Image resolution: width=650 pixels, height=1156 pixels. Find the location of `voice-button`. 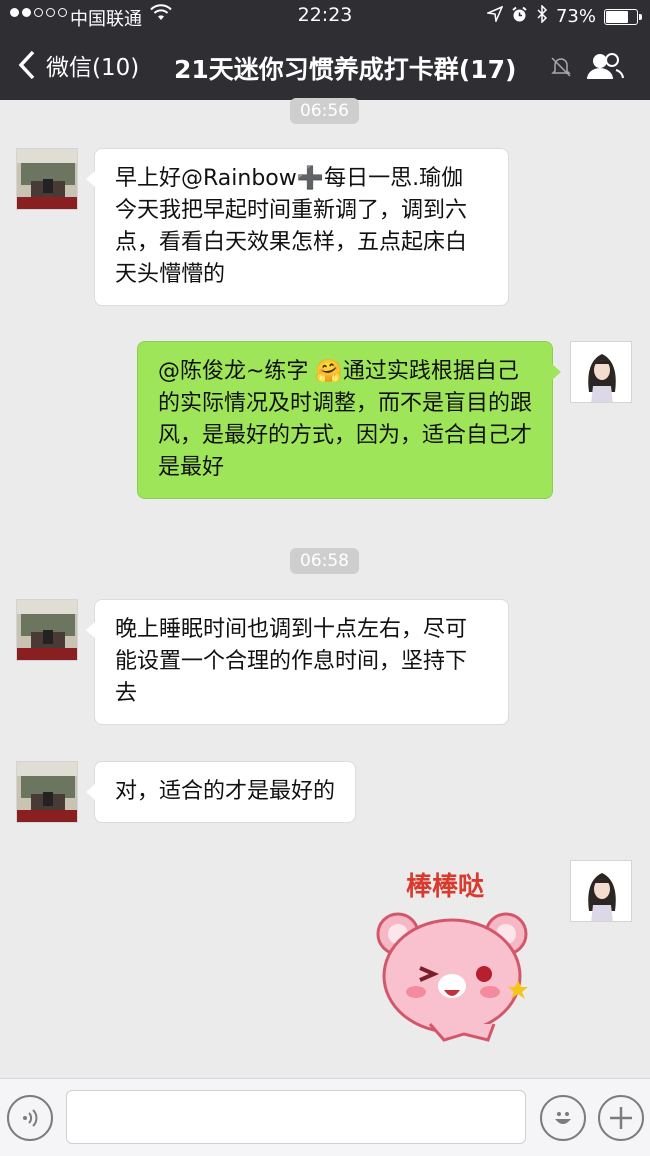

voice-button is located at coordinates (30, 1118).